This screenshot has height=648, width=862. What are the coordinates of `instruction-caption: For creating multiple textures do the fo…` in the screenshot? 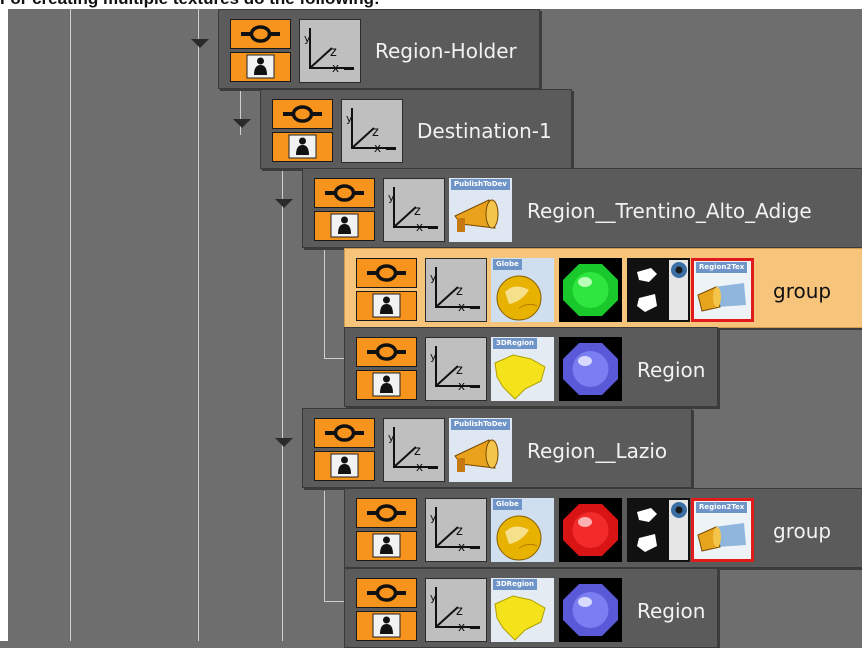 It's located at (190, 4).